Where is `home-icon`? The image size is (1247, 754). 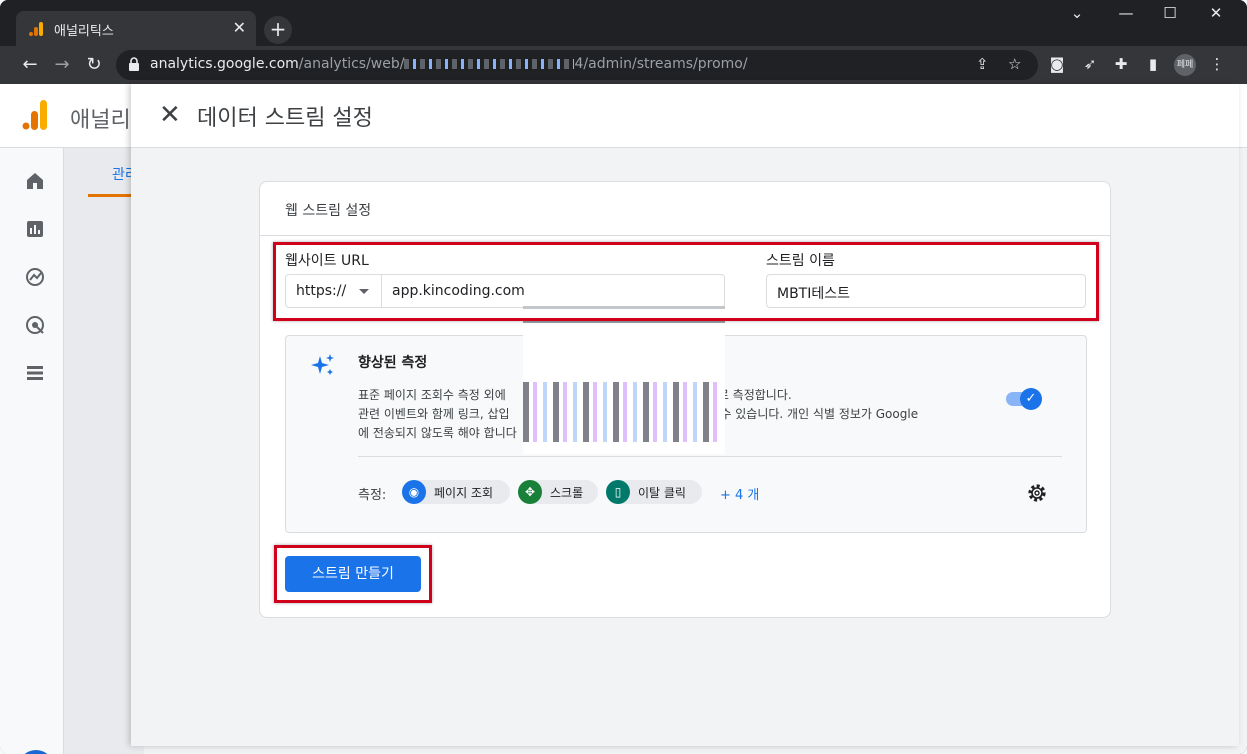
home-icon is located at coordinates (35, 181).